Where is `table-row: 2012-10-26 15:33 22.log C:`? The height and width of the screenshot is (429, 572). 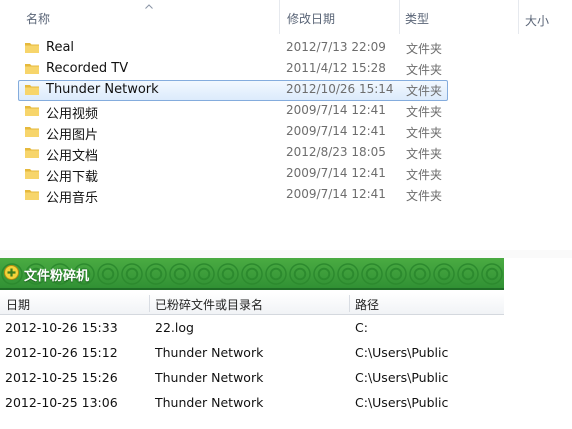 table-row: 2012-10-26 15:33 22.log C: is located at coordinates (252, 328).